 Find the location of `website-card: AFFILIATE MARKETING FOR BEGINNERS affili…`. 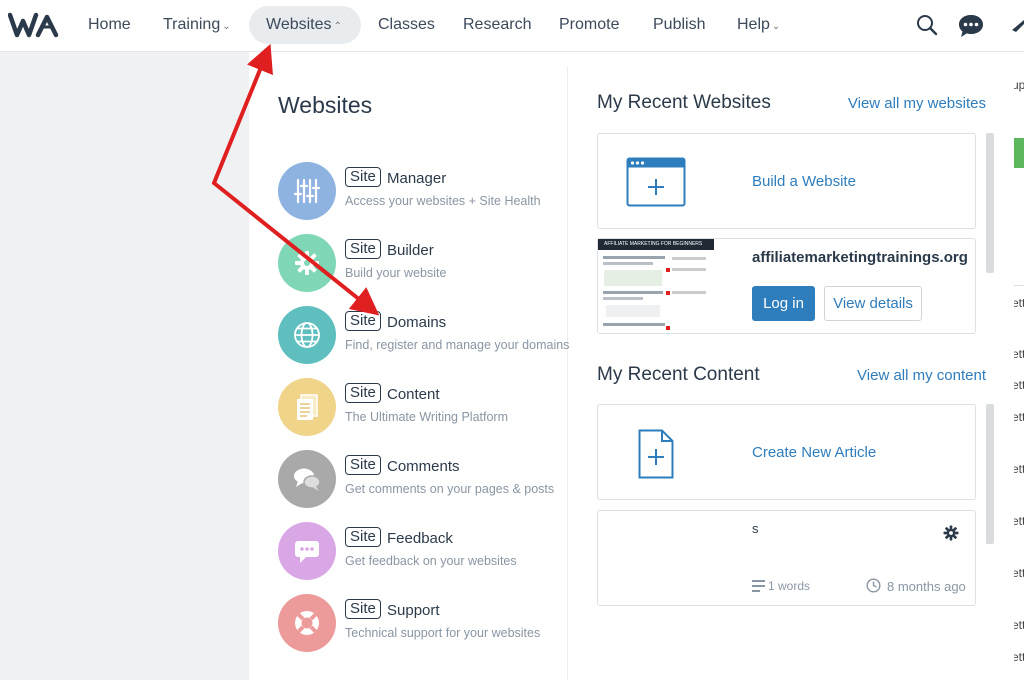

website-card: AFFILIATE MARKETING FOR BEGINNERS affili… is located at coordinates (786, 286).